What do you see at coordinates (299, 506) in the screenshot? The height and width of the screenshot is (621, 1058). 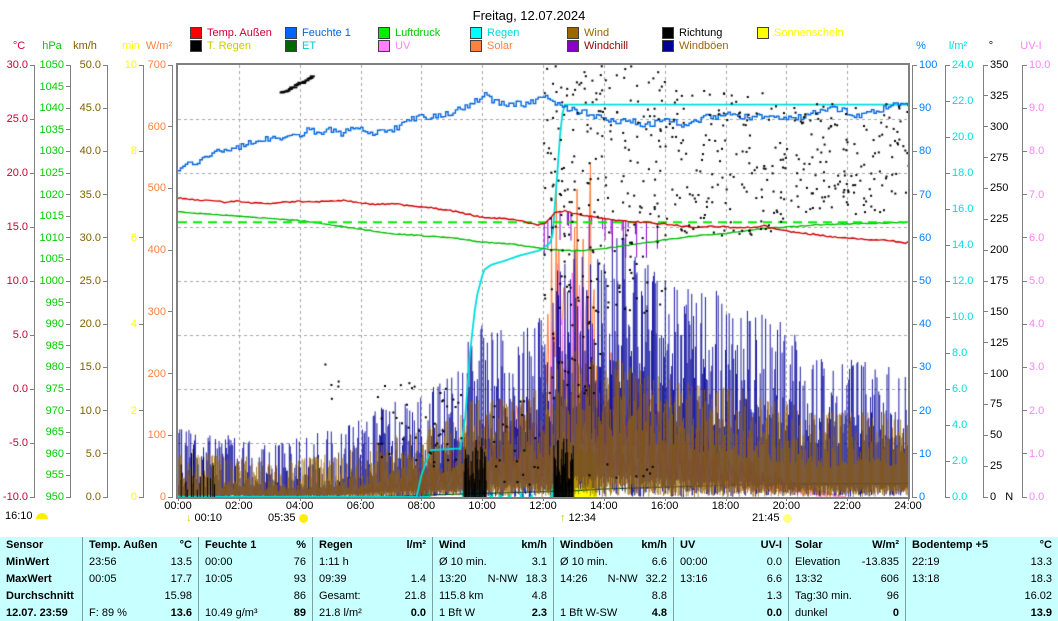 I see `x-axis-tick-label: 04:00` at bounding box center [299, 506].